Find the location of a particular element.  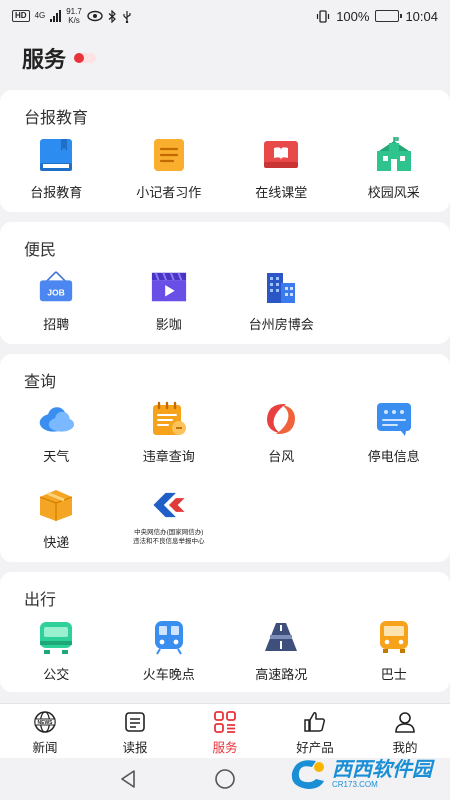

tab-label: 服务 is located at coordinates (225, 748).